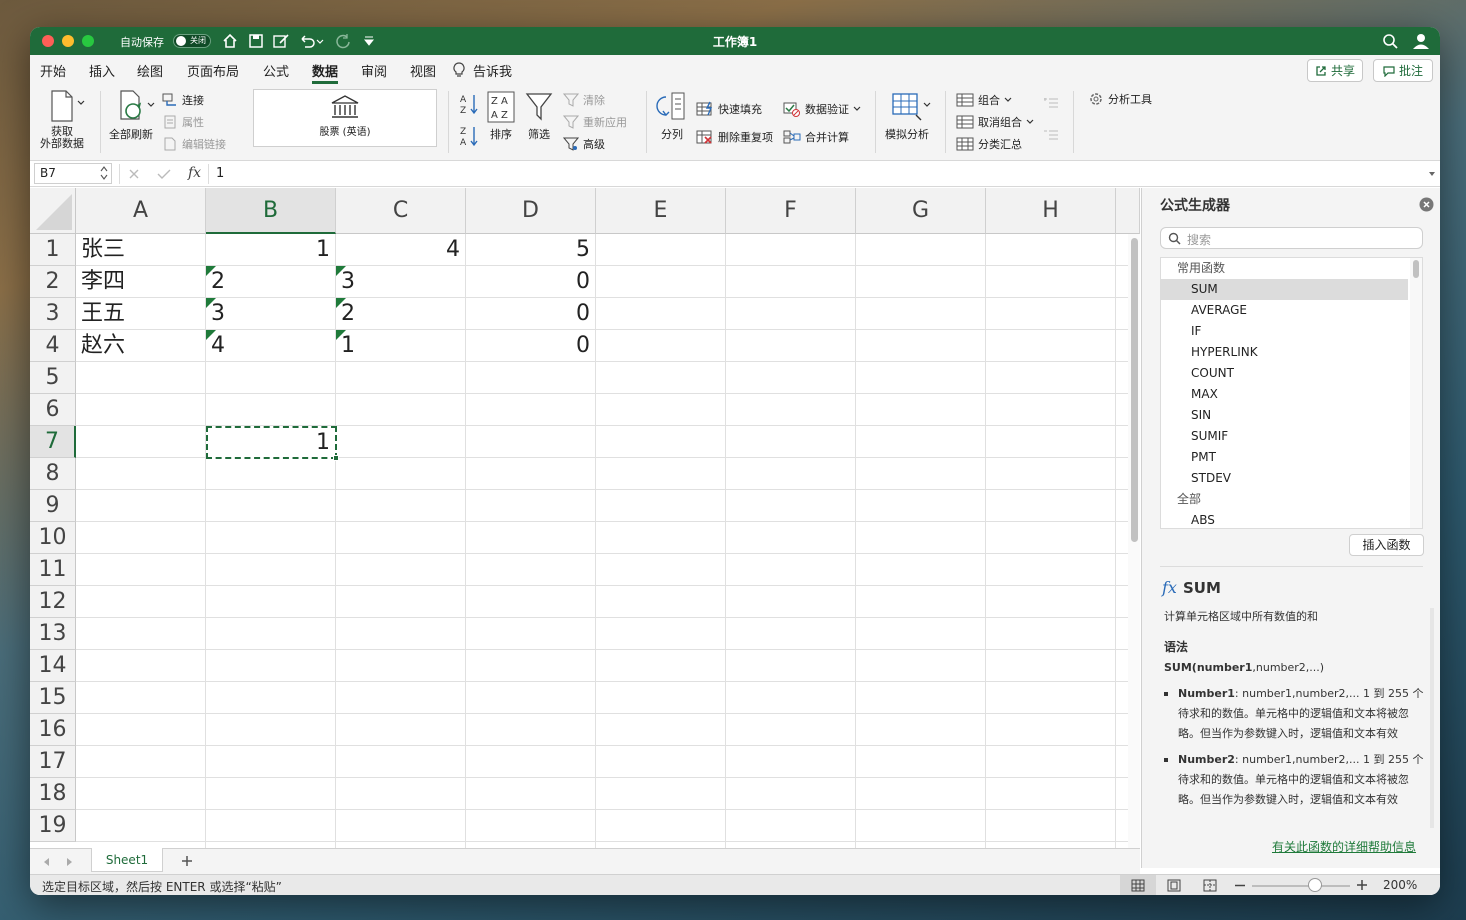  I want to click on row-header-13: 13, so click(53, 634).